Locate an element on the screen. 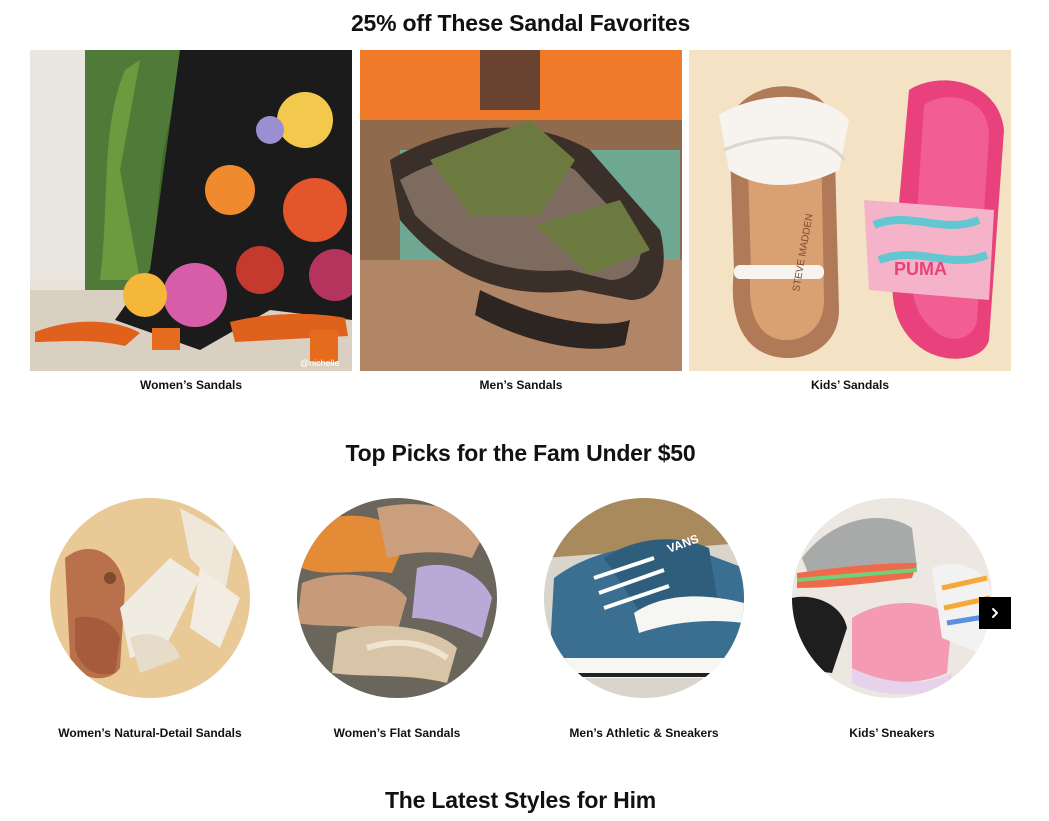  tile-kids-sandals: STEVE MADDEN PUMA is located at coordinates (850, 210).